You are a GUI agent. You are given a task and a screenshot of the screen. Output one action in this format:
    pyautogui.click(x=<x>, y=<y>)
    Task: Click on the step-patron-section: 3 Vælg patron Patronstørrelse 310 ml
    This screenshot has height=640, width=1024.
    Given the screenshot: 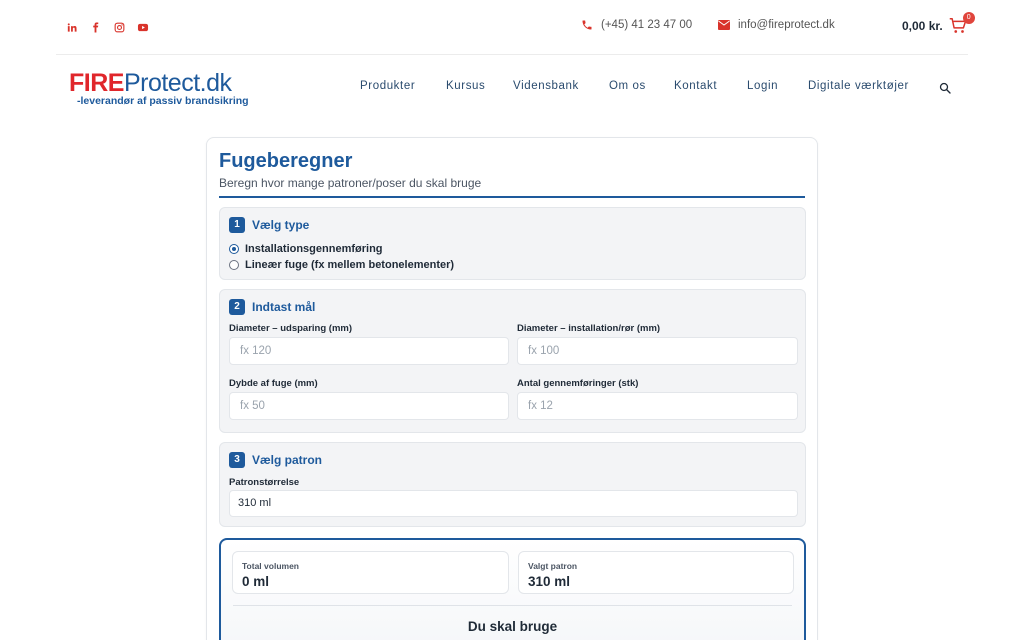 What is the action you would take?
    pyautogui.click(x=512, y=484)
    